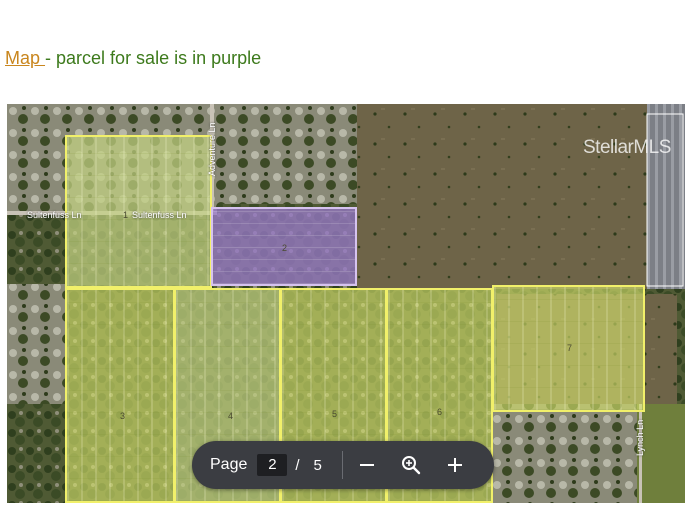 Image resolution: width=685 pixels, height=505 pixels. Describe the element at coordinates (272, 465) in the screenshot. I see `page-number-input: 2` at that location.